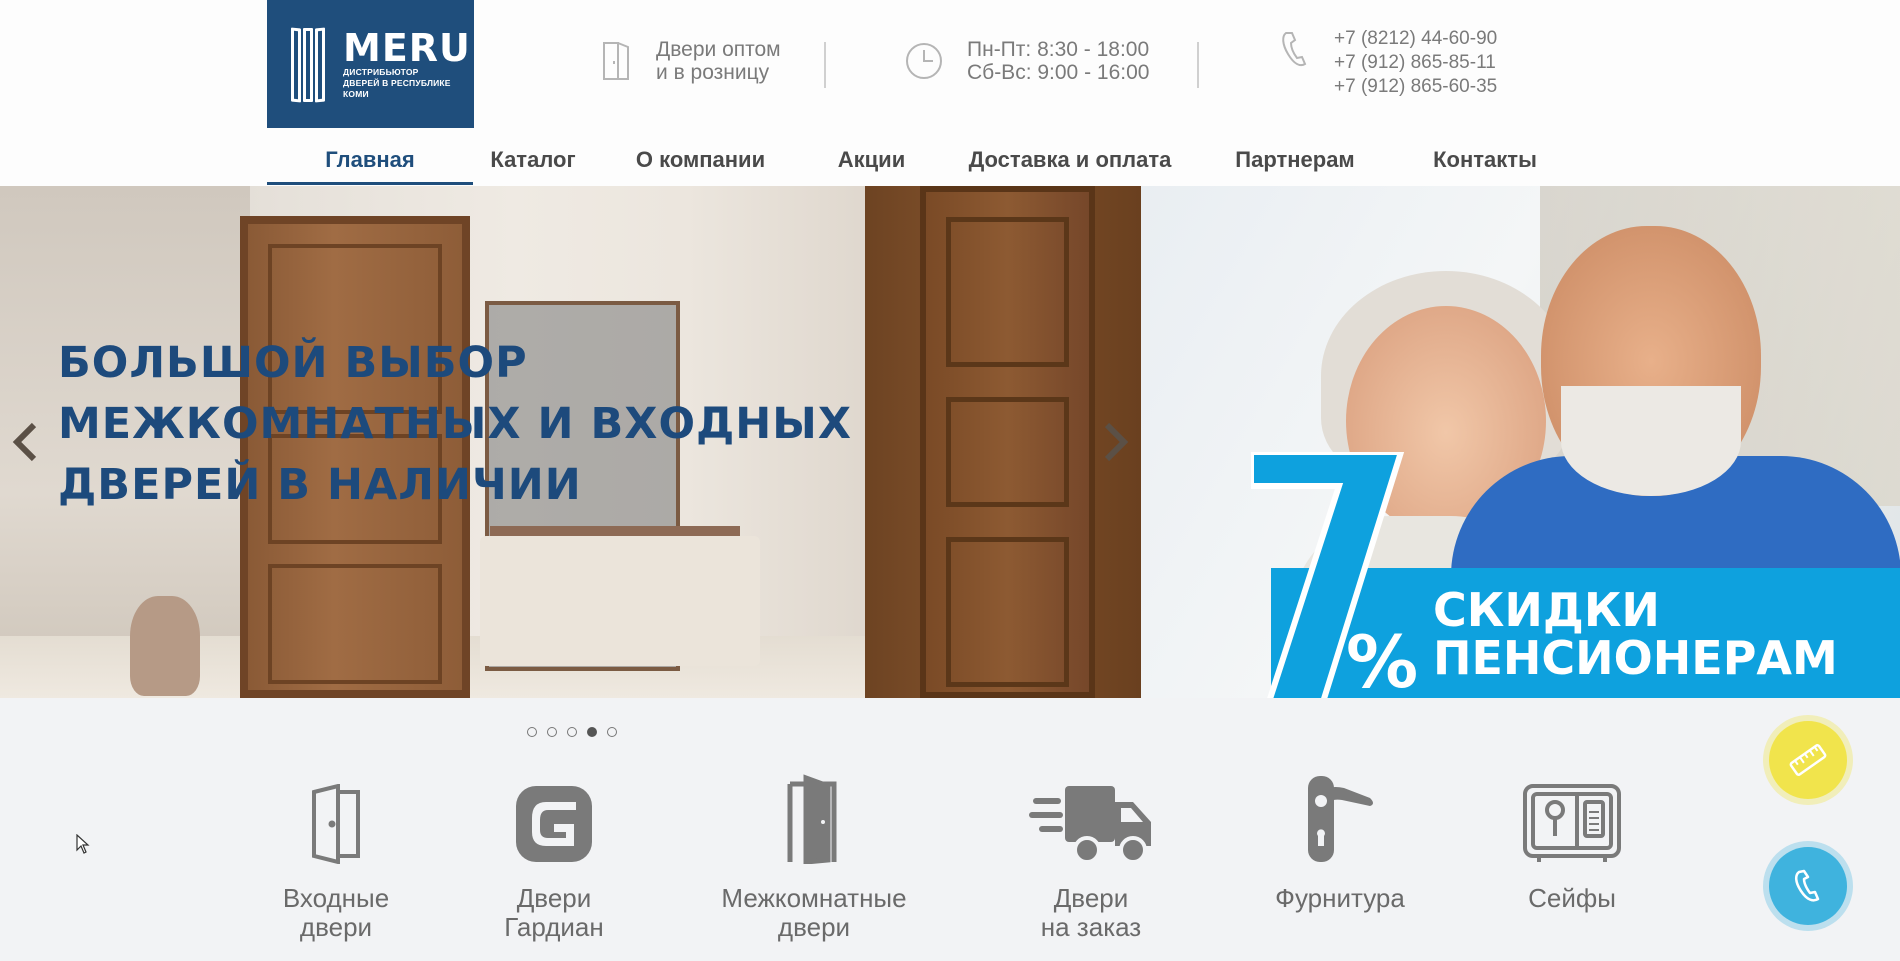 This screenshot has height=961, width=1900. Describe the element at coordinates (83, 844) in the screenshot. I see `mouse-cursor-icon` at that location.